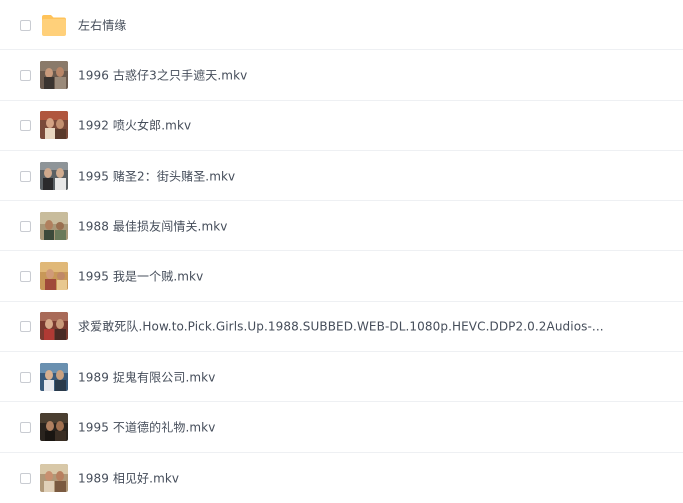  I want to click on list-item-video: 1989 捉鬼有限公司.mkv, so click(341, 377).